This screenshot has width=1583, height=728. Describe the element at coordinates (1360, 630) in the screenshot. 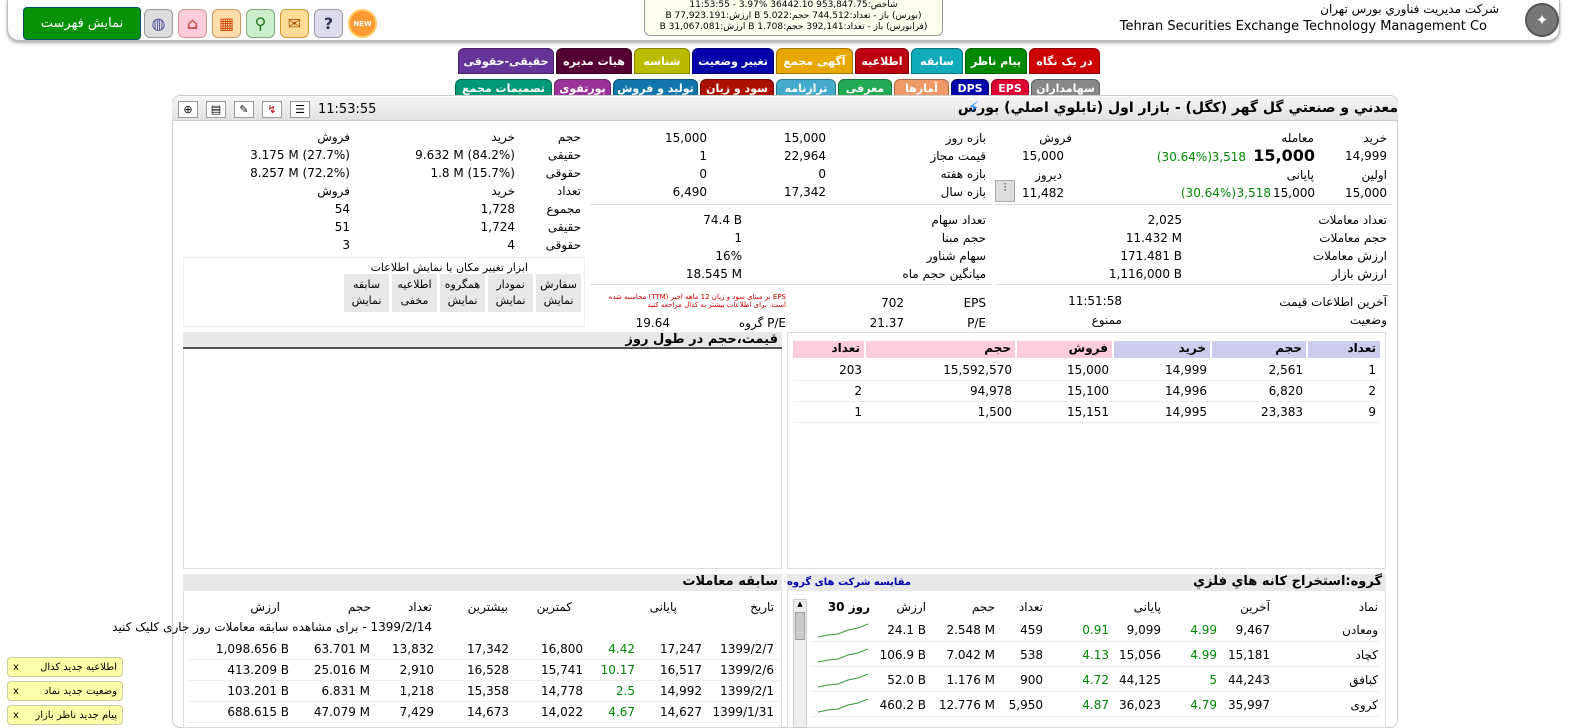

I see `grp-cell: ومعادن` at that location.